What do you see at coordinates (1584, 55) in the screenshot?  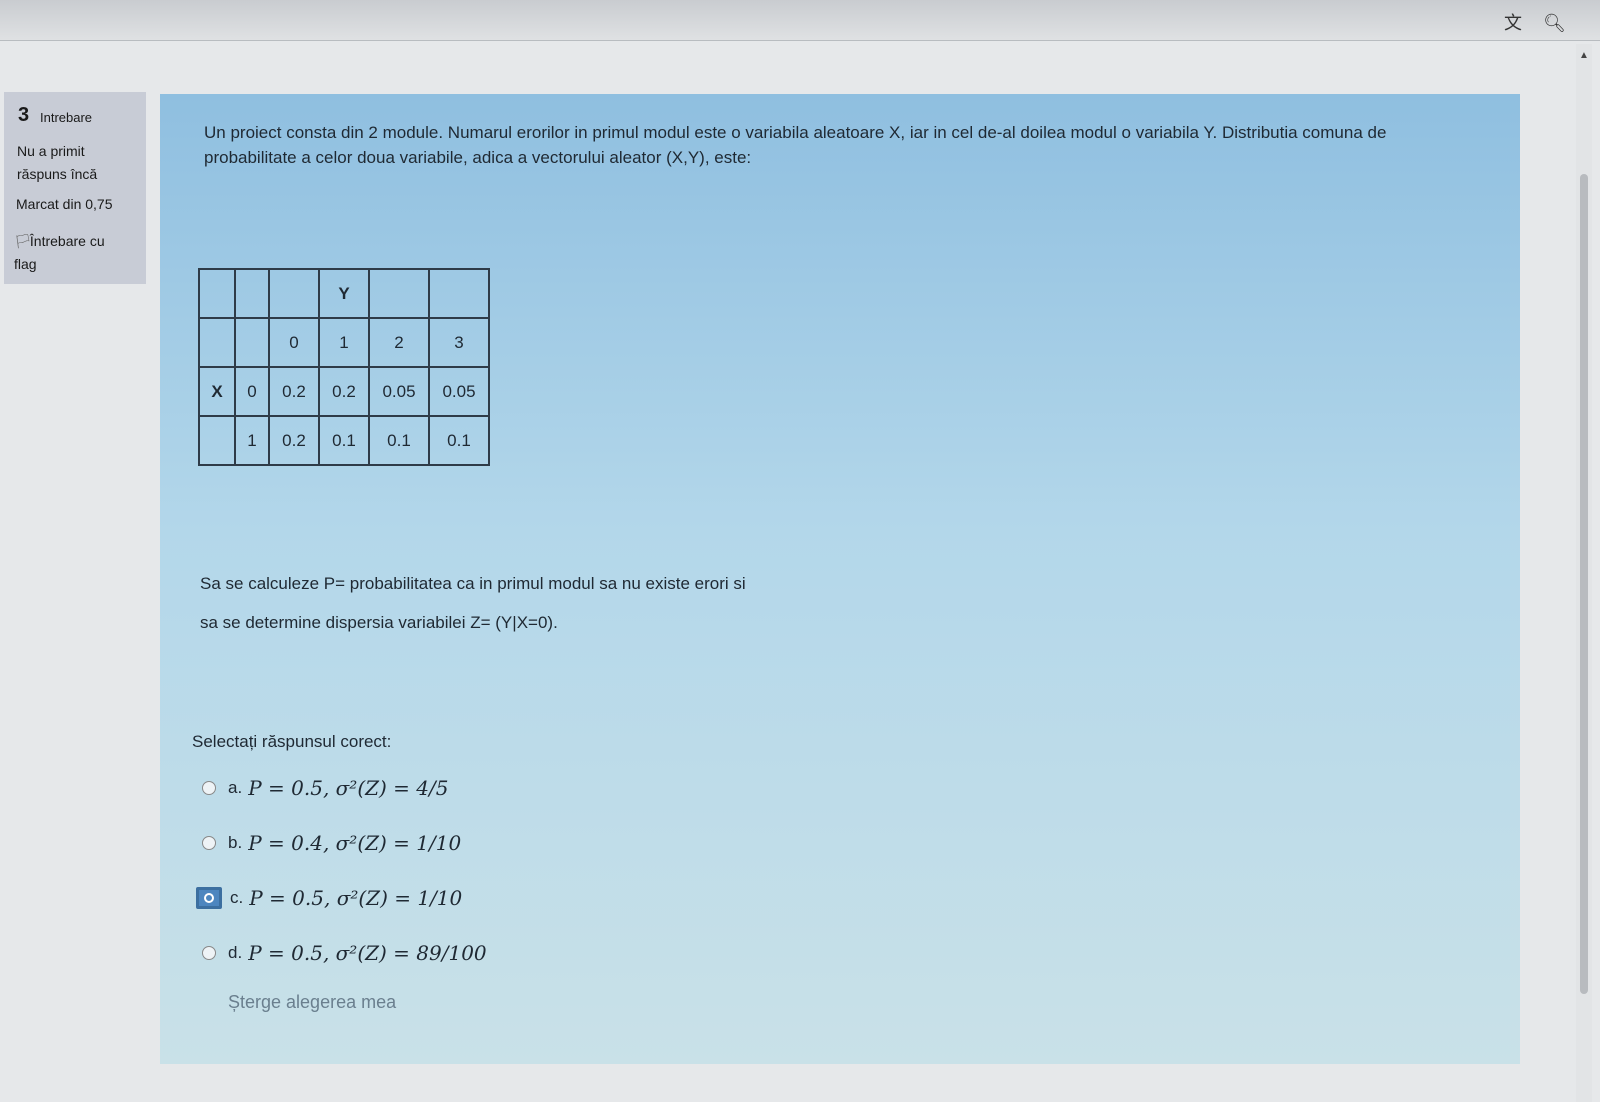 I see `scroll-up-icon: ▲` at bounding box center [1584, 55].